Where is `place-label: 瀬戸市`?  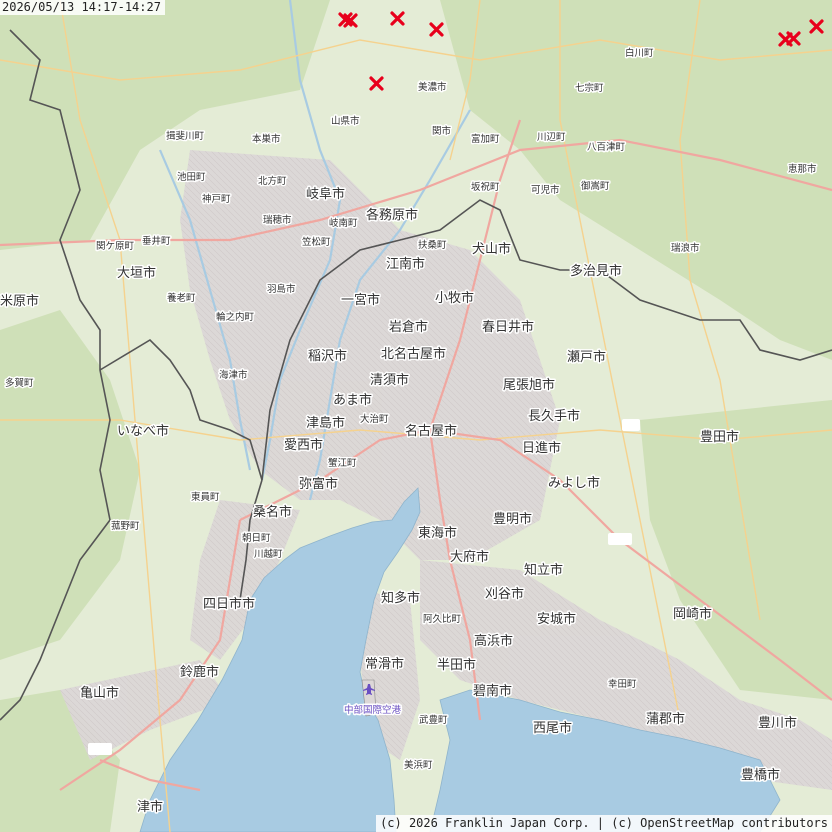 place-label: 瀬戸市 is located at coordinates (586, 357).